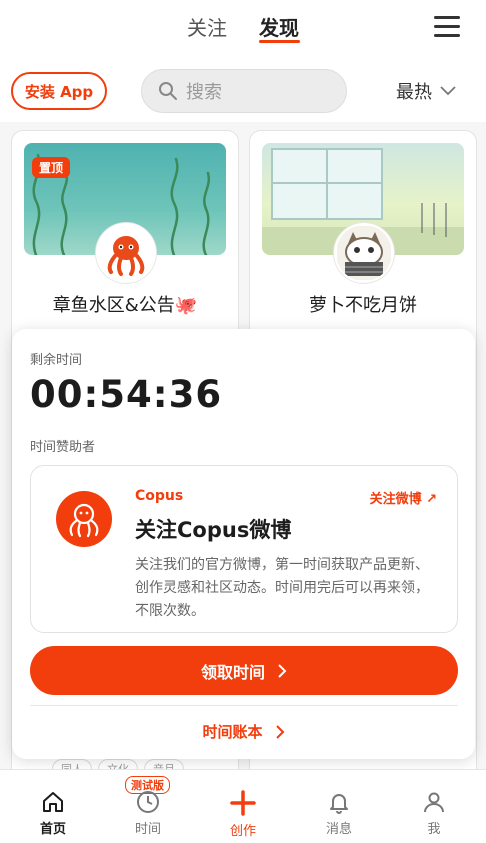 Image resolution: width=486 pixels, height=843 pixels. Describe the element at coordinates (56, 360) in the screenshot. I see `remaining-time-label: 剩余时间` at that location.